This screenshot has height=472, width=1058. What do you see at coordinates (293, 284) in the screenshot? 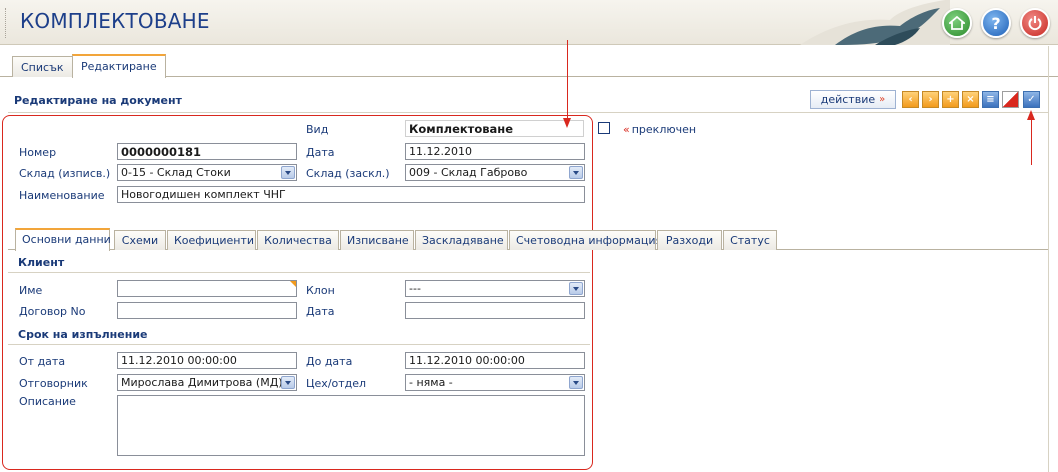
I see `lookup-marker-icon` at bounding box center [293, 284].